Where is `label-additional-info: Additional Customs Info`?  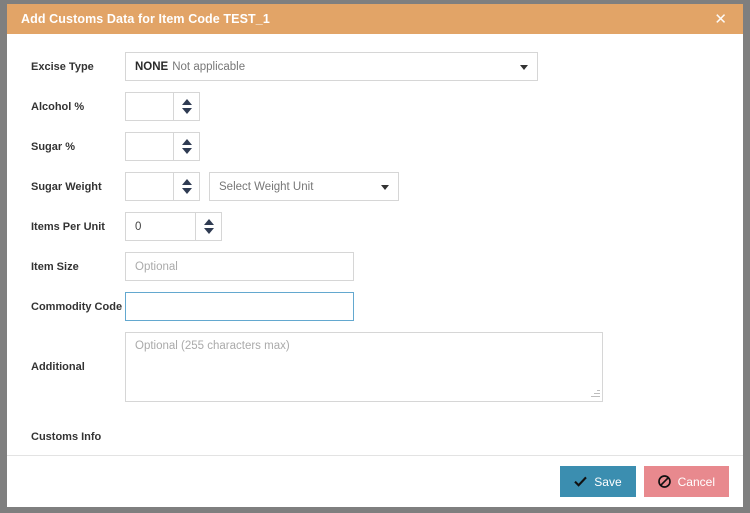 label-additional-info: Additional Customs Info is located at coordinates (66, 402).